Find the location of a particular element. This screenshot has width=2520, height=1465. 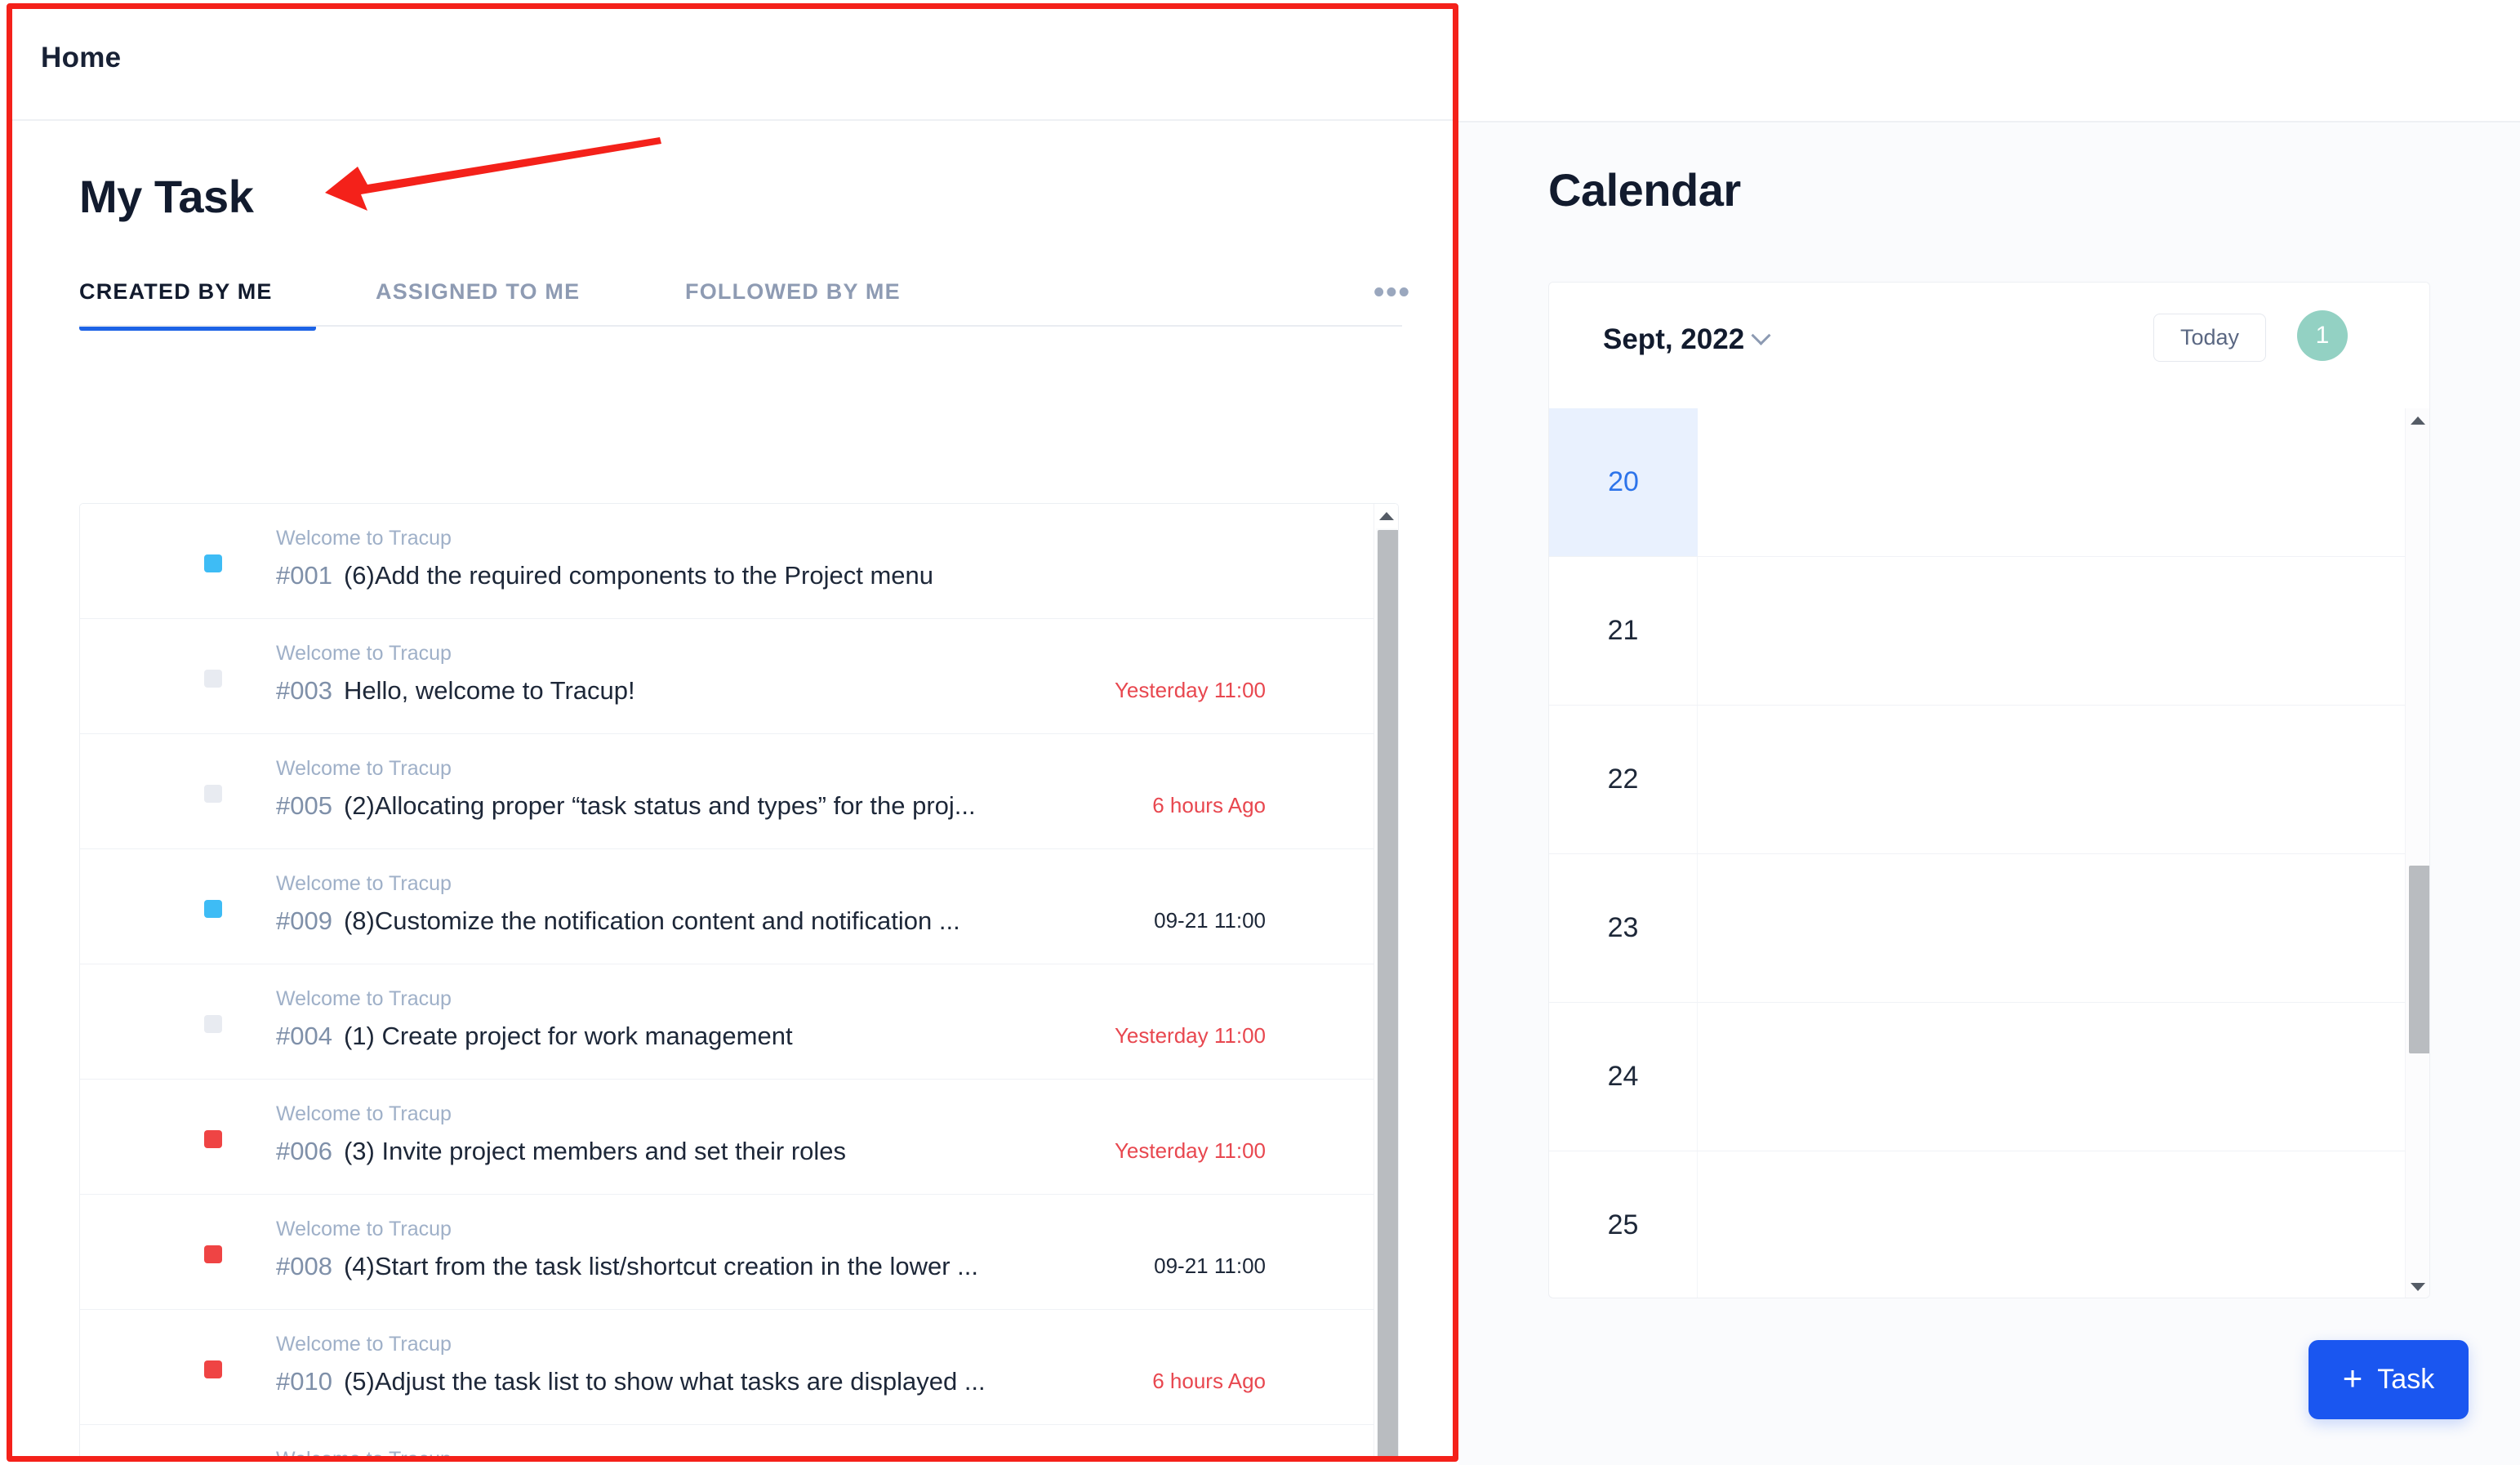

task-id: #003 is located at coordinates (304, 690).